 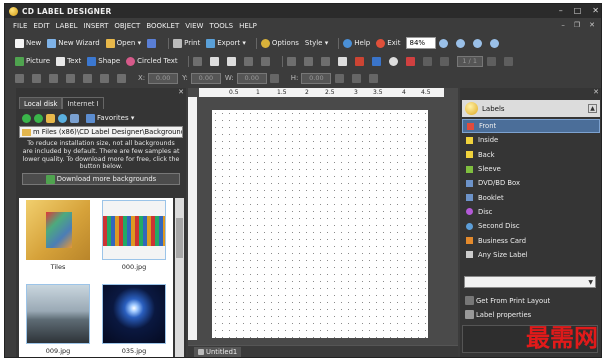 I want to click on bring-front-button, so click(x=309, y=61).